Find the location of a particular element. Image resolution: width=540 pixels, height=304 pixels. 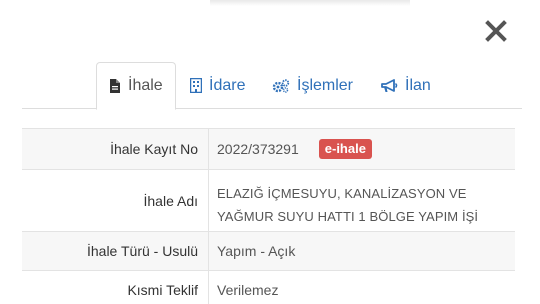

close-icon is located at coordinates (496, 31).